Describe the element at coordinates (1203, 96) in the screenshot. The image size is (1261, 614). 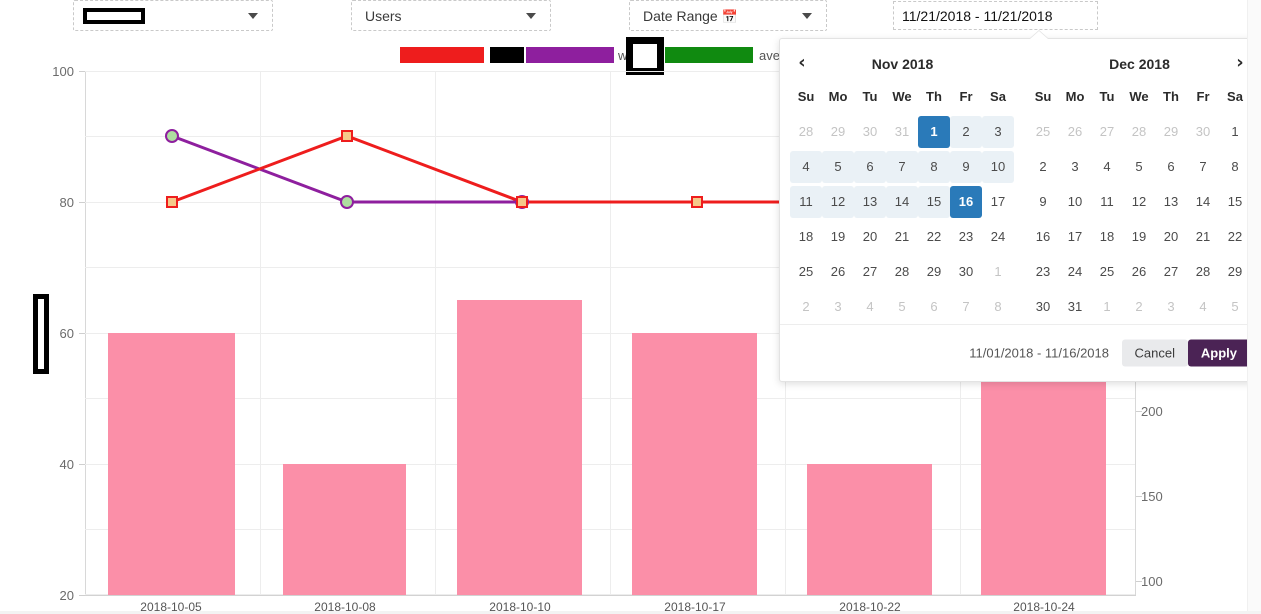
I see `calendar-dow-fr: Fr` at that location.